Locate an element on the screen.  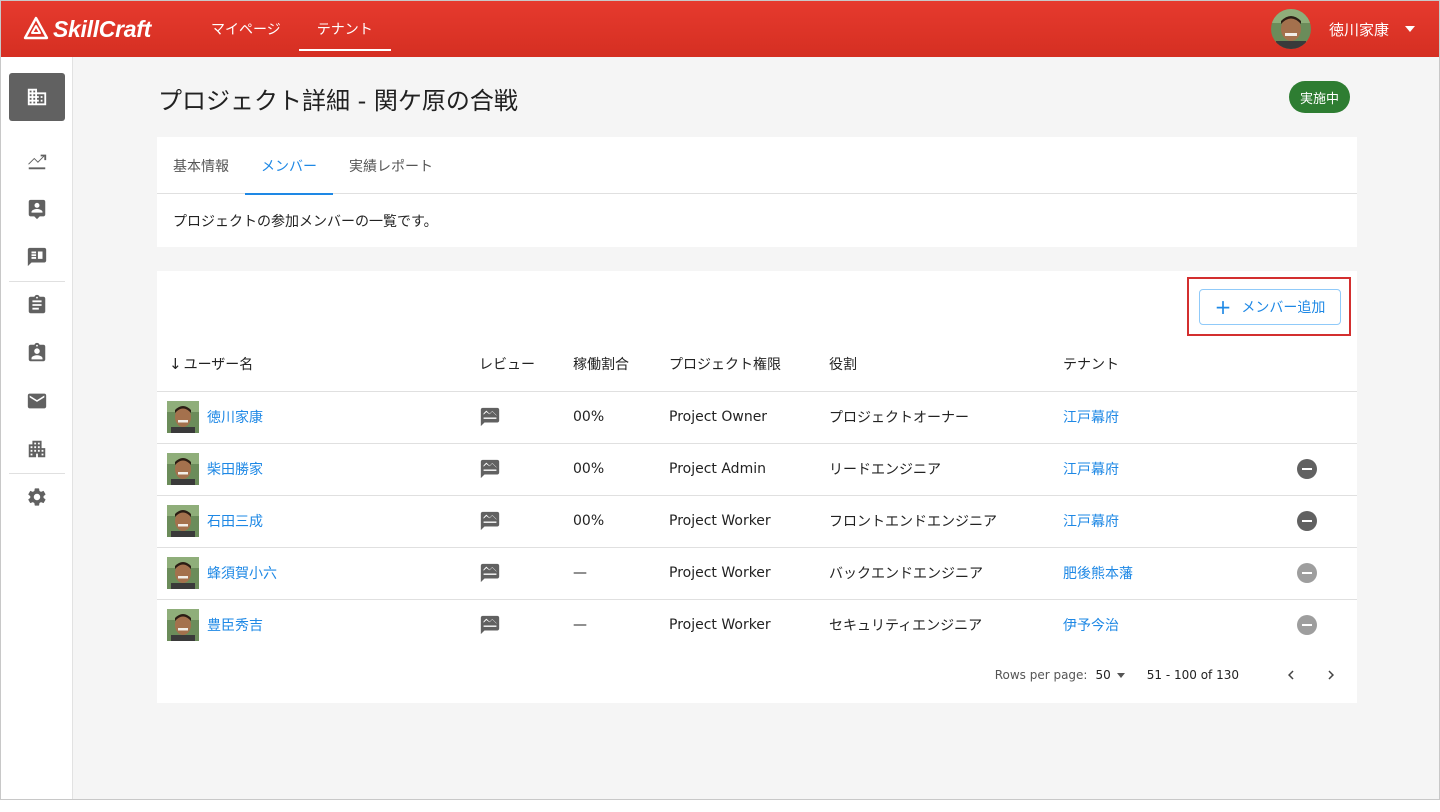
clipboard-icon is located at coordinates (37, 304).